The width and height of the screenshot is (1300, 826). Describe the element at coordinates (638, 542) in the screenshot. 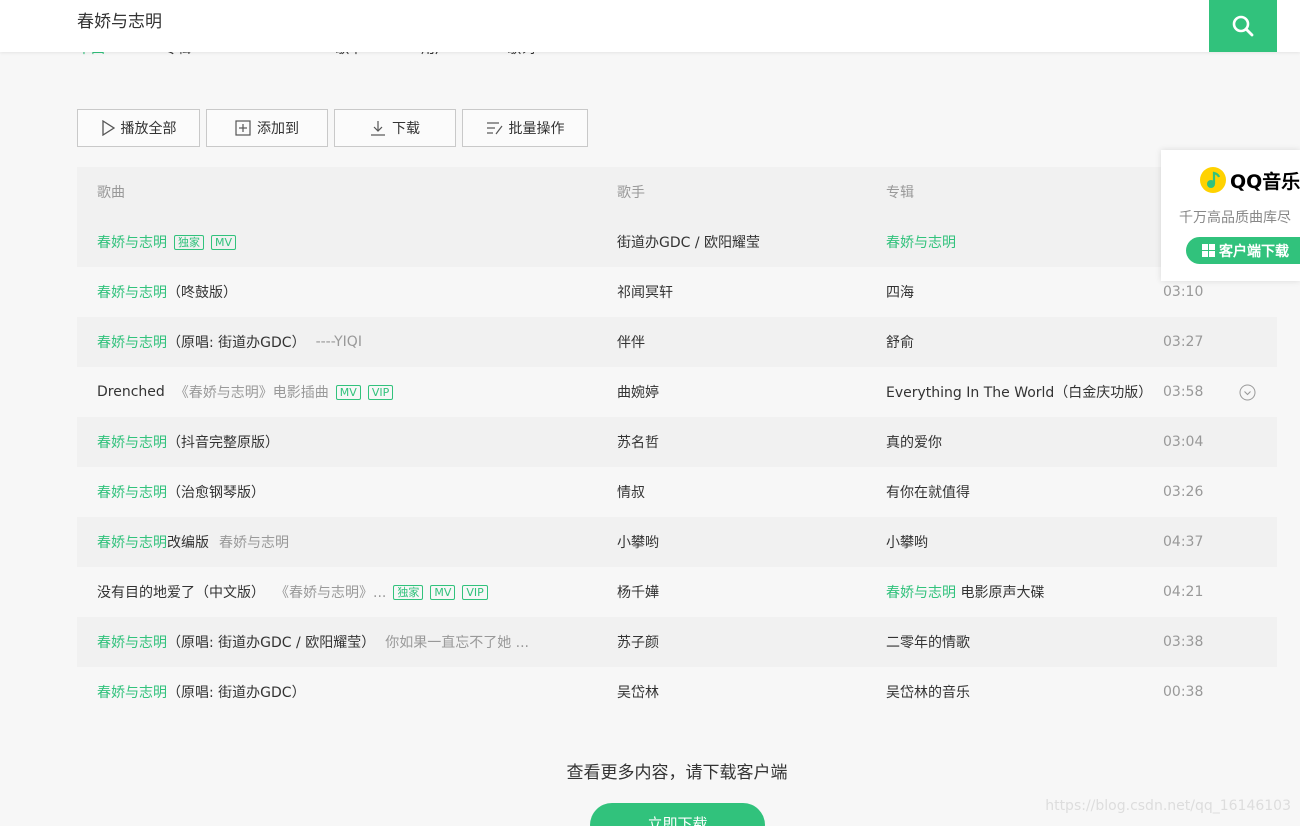

I see `singer-link: 小攀哟` at that location.